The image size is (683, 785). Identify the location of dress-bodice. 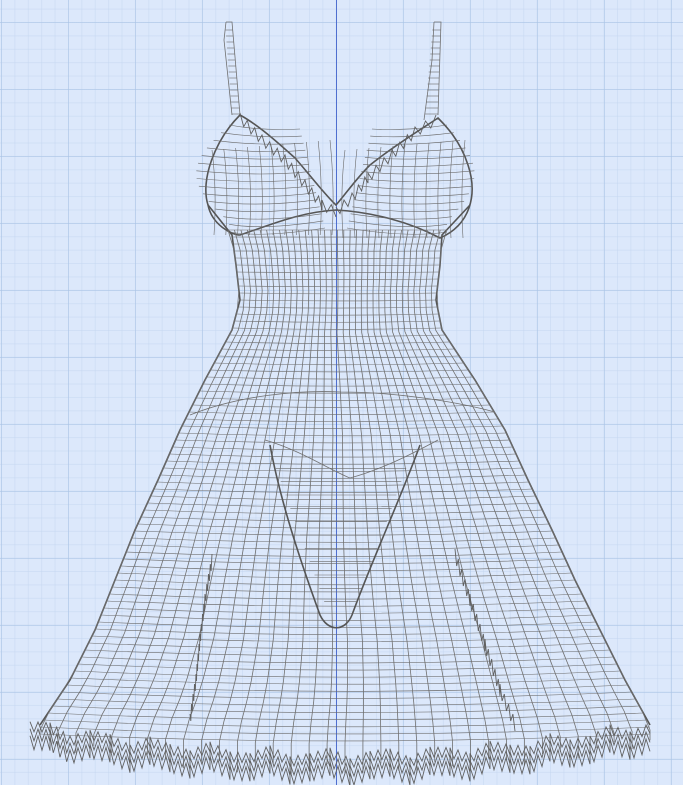
(335, 176).